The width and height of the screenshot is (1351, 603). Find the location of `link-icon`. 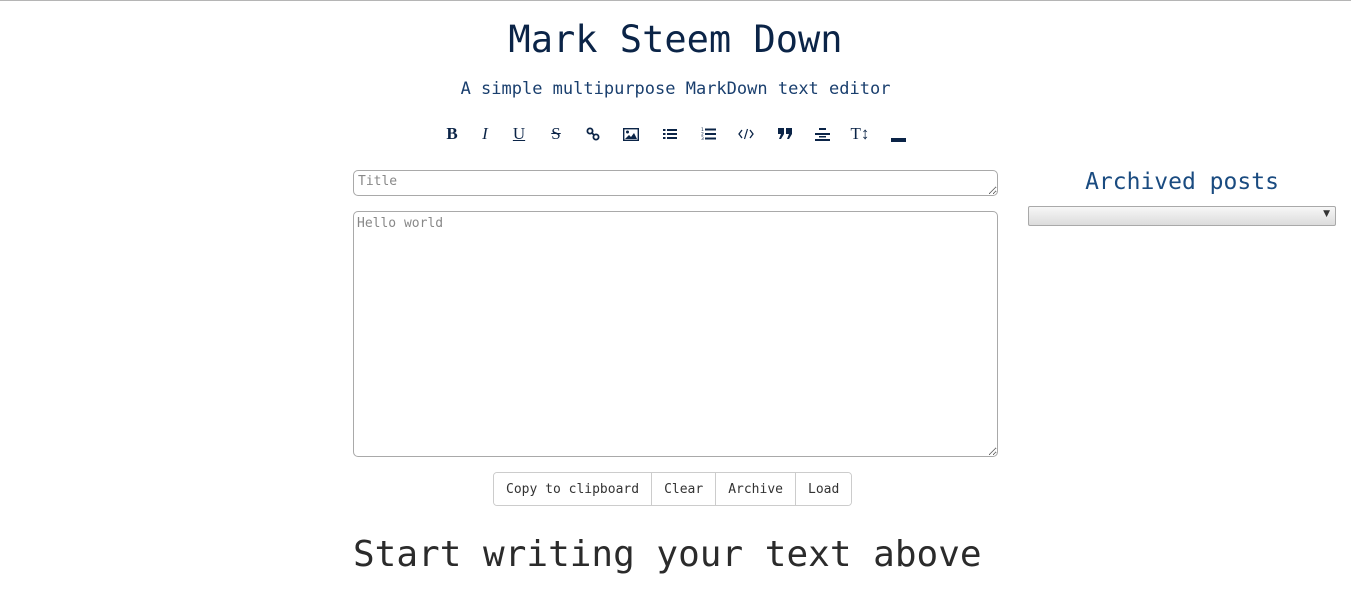

link-icon is located at coordinates (593, 134).